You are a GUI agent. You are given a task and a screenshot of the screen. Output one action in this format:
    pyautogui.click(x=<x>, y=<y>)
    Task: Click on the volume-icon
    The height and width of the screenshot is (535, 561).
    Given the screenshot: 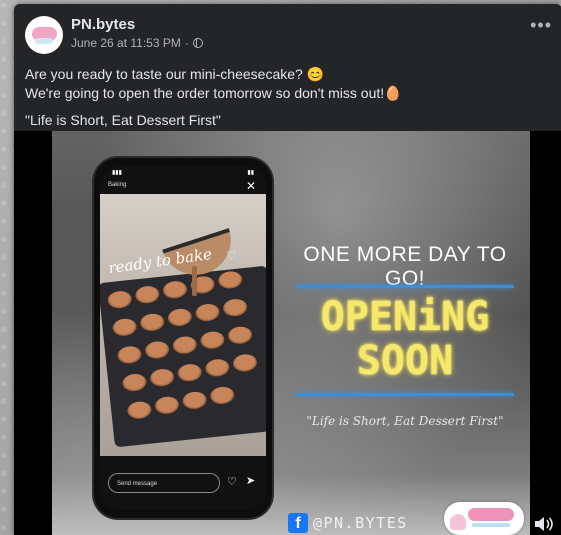 What is the action you would take?
    pyautogui.click(x=544, y=524)
    